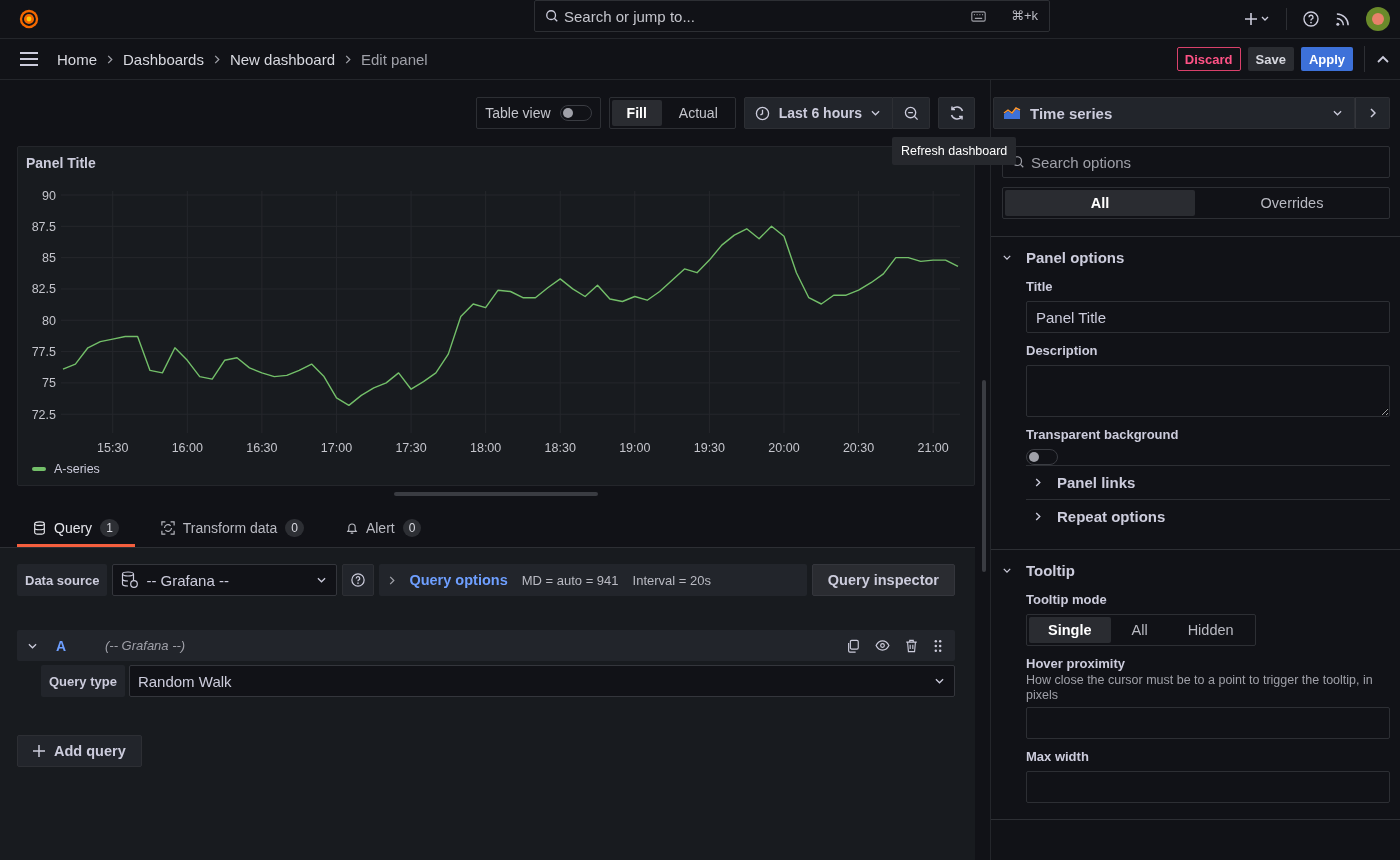 Image resolution: width=1400 pixels, height=860 pixels. What do you see at coordinates (43, 226) in the screenshot?
I see `axis-label: 87.5` at bounding box center [43, 226].